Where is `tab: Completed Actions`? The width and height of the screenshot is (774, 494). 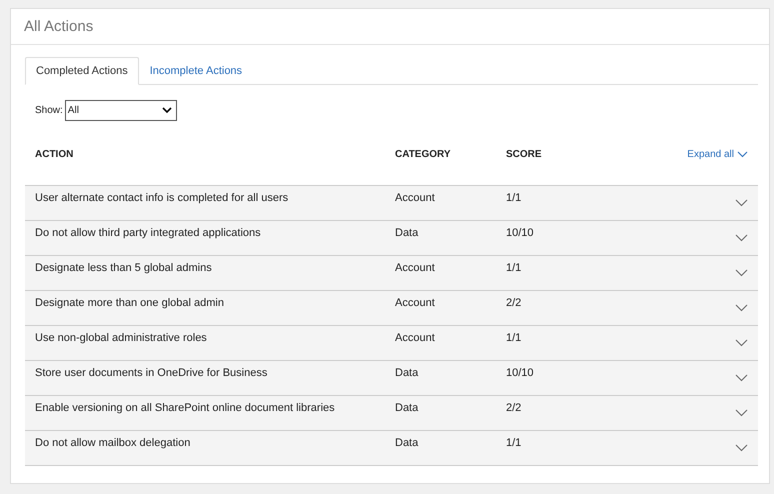 tab: Completed Actions is located at coordinates (82, 71).